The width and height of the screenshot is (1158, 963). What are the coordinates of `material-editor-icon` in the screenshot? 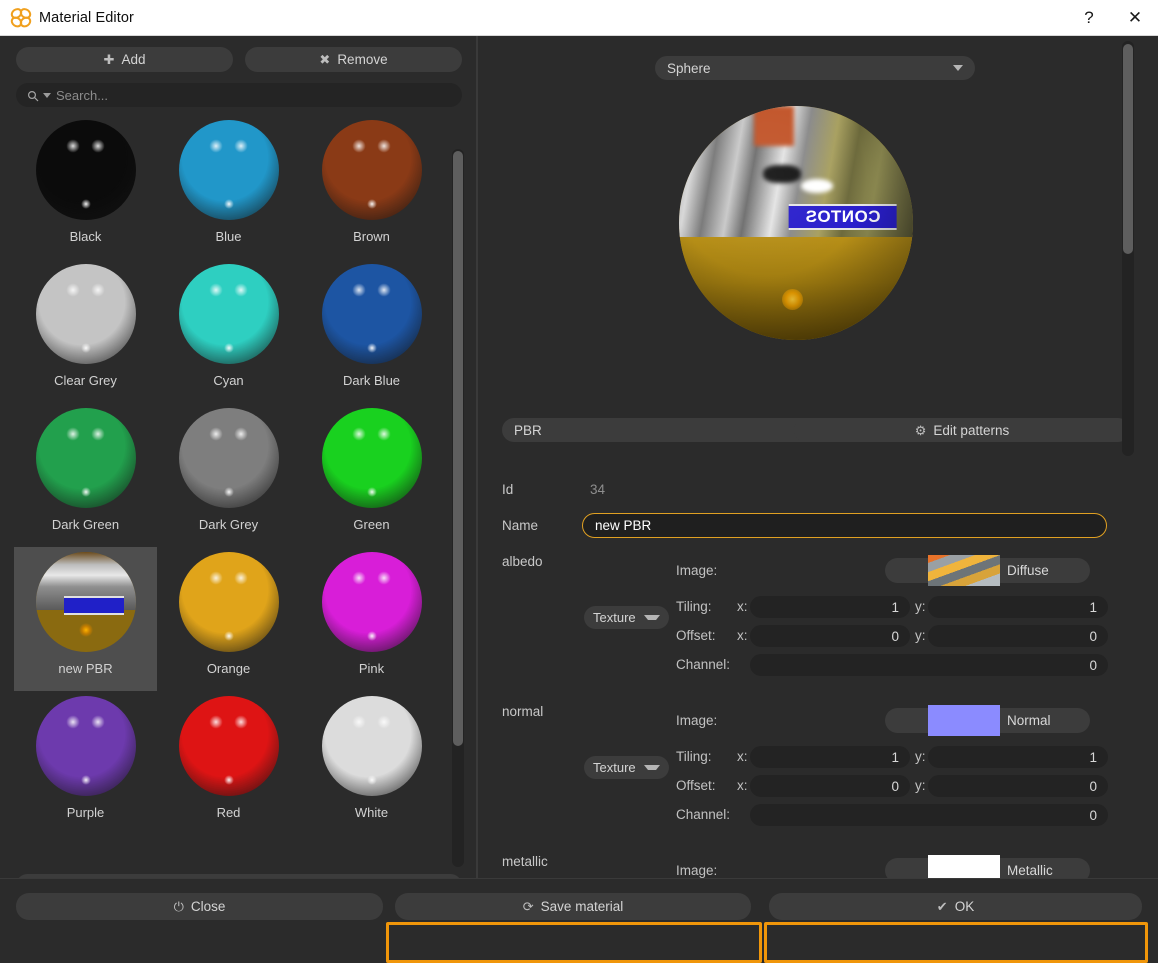 It's located at (21, 18).